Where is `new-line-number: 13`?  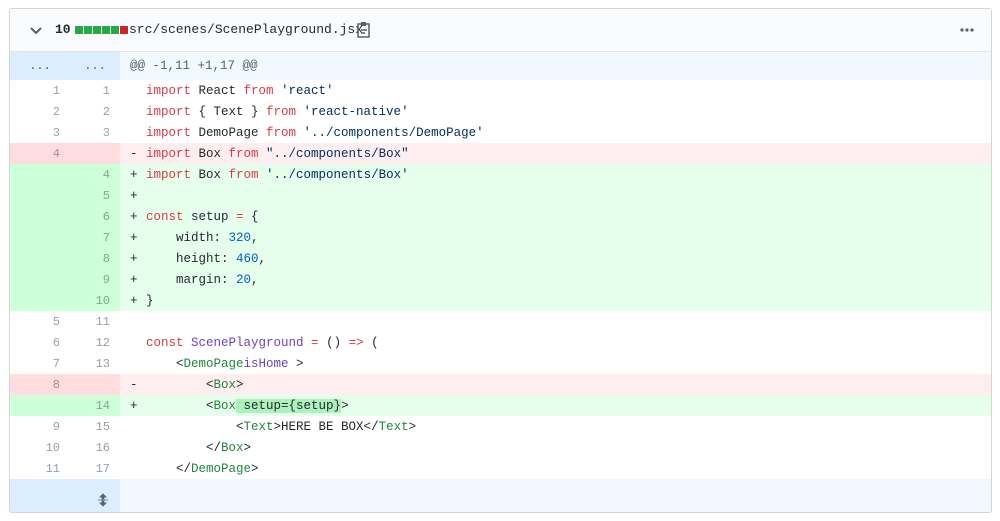 new-line-number: 13 is located at coordinates (95, 363).